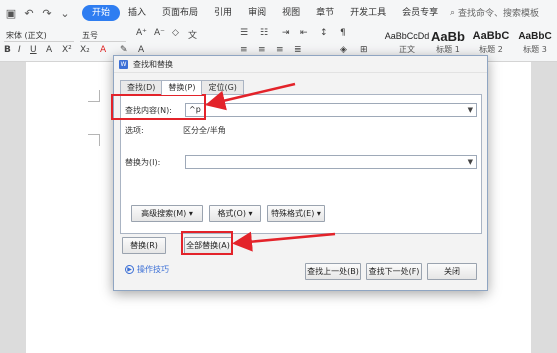  Describe the element at coordinates (29, 13) in the screenshot. I see `undo-icon: ↶` at that location.